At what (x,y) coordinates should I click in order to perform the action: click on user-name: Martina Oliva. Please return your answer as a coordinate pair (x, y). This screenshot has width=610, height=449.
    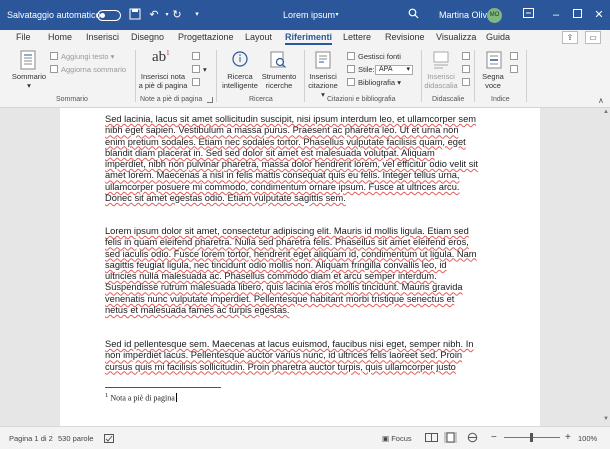
    Looking at the image, I should click on (465, 15).